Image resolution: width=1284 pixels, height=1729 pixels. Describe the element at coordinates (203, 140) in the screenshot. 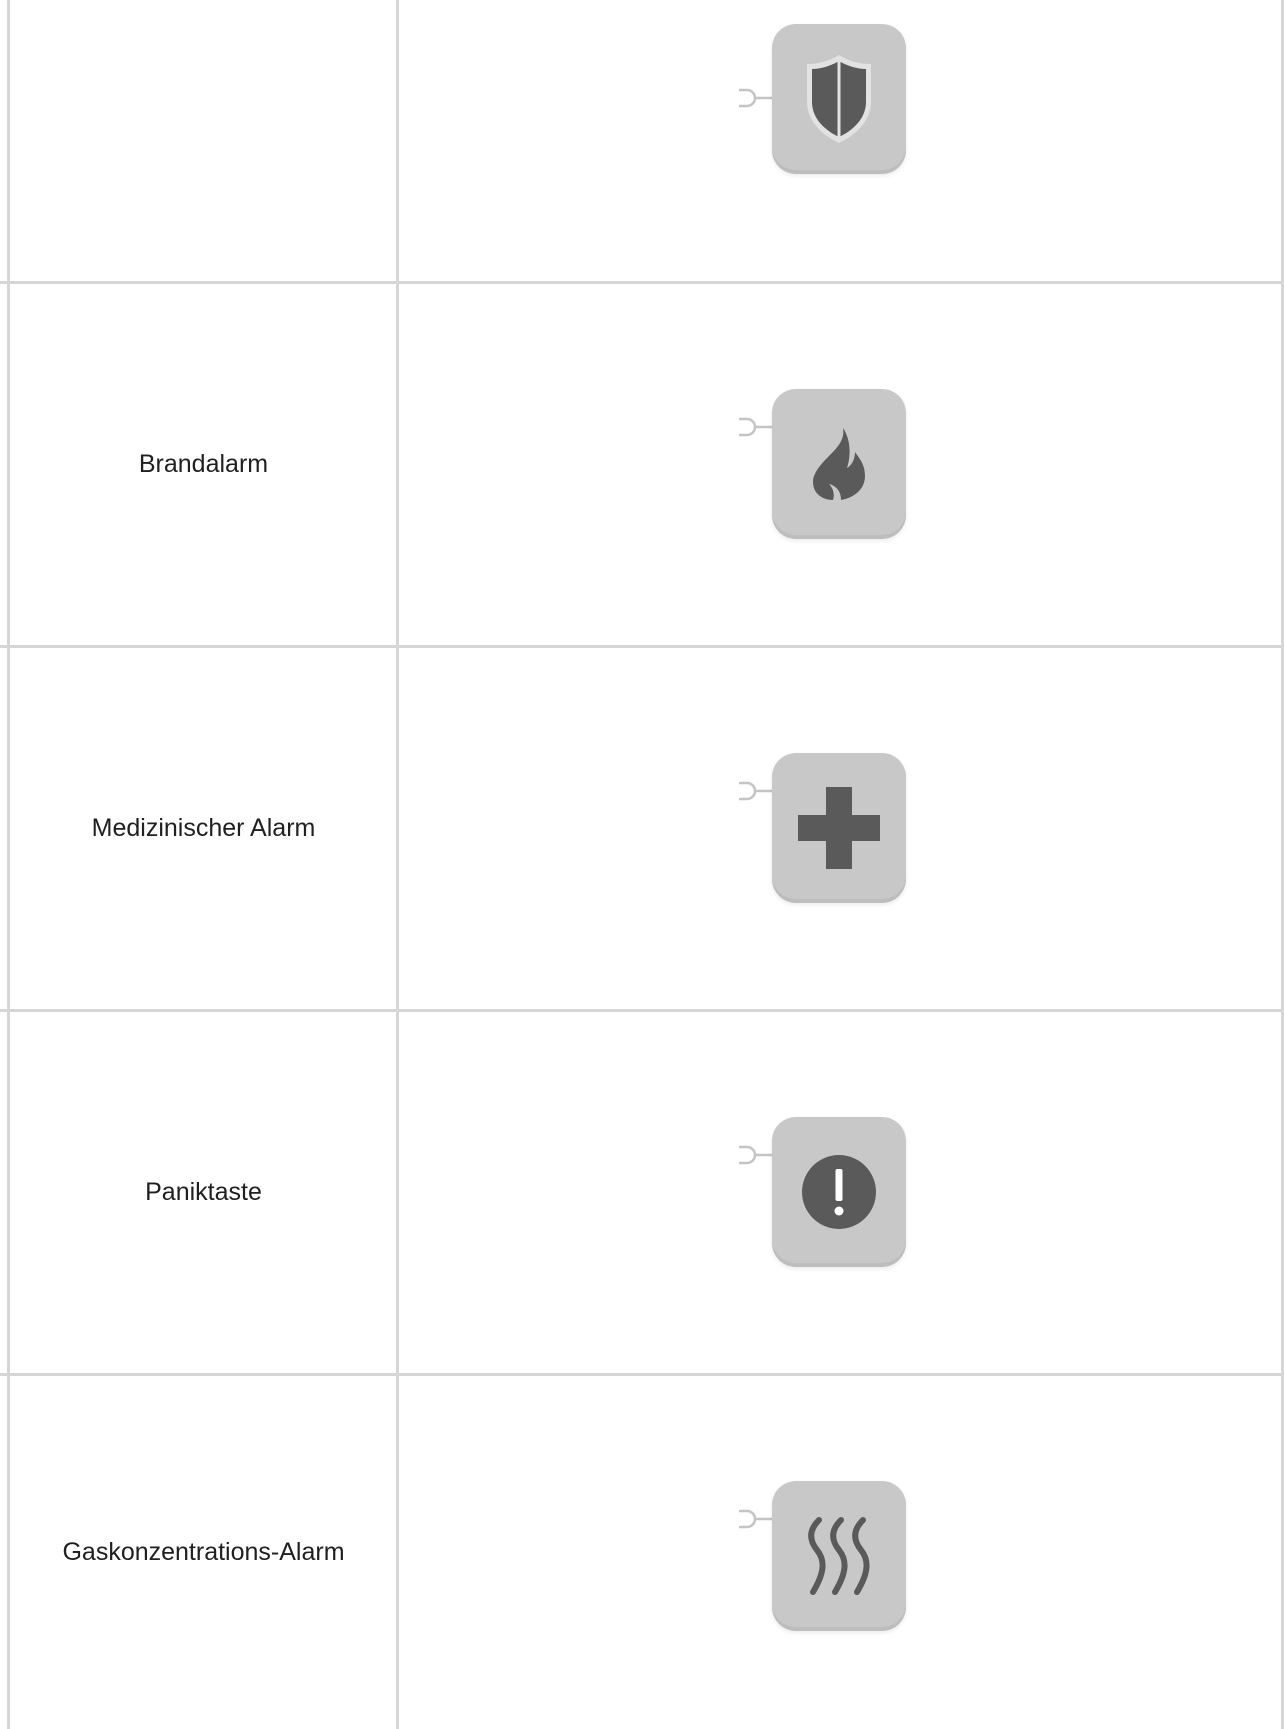

I see `row-label` at that location.